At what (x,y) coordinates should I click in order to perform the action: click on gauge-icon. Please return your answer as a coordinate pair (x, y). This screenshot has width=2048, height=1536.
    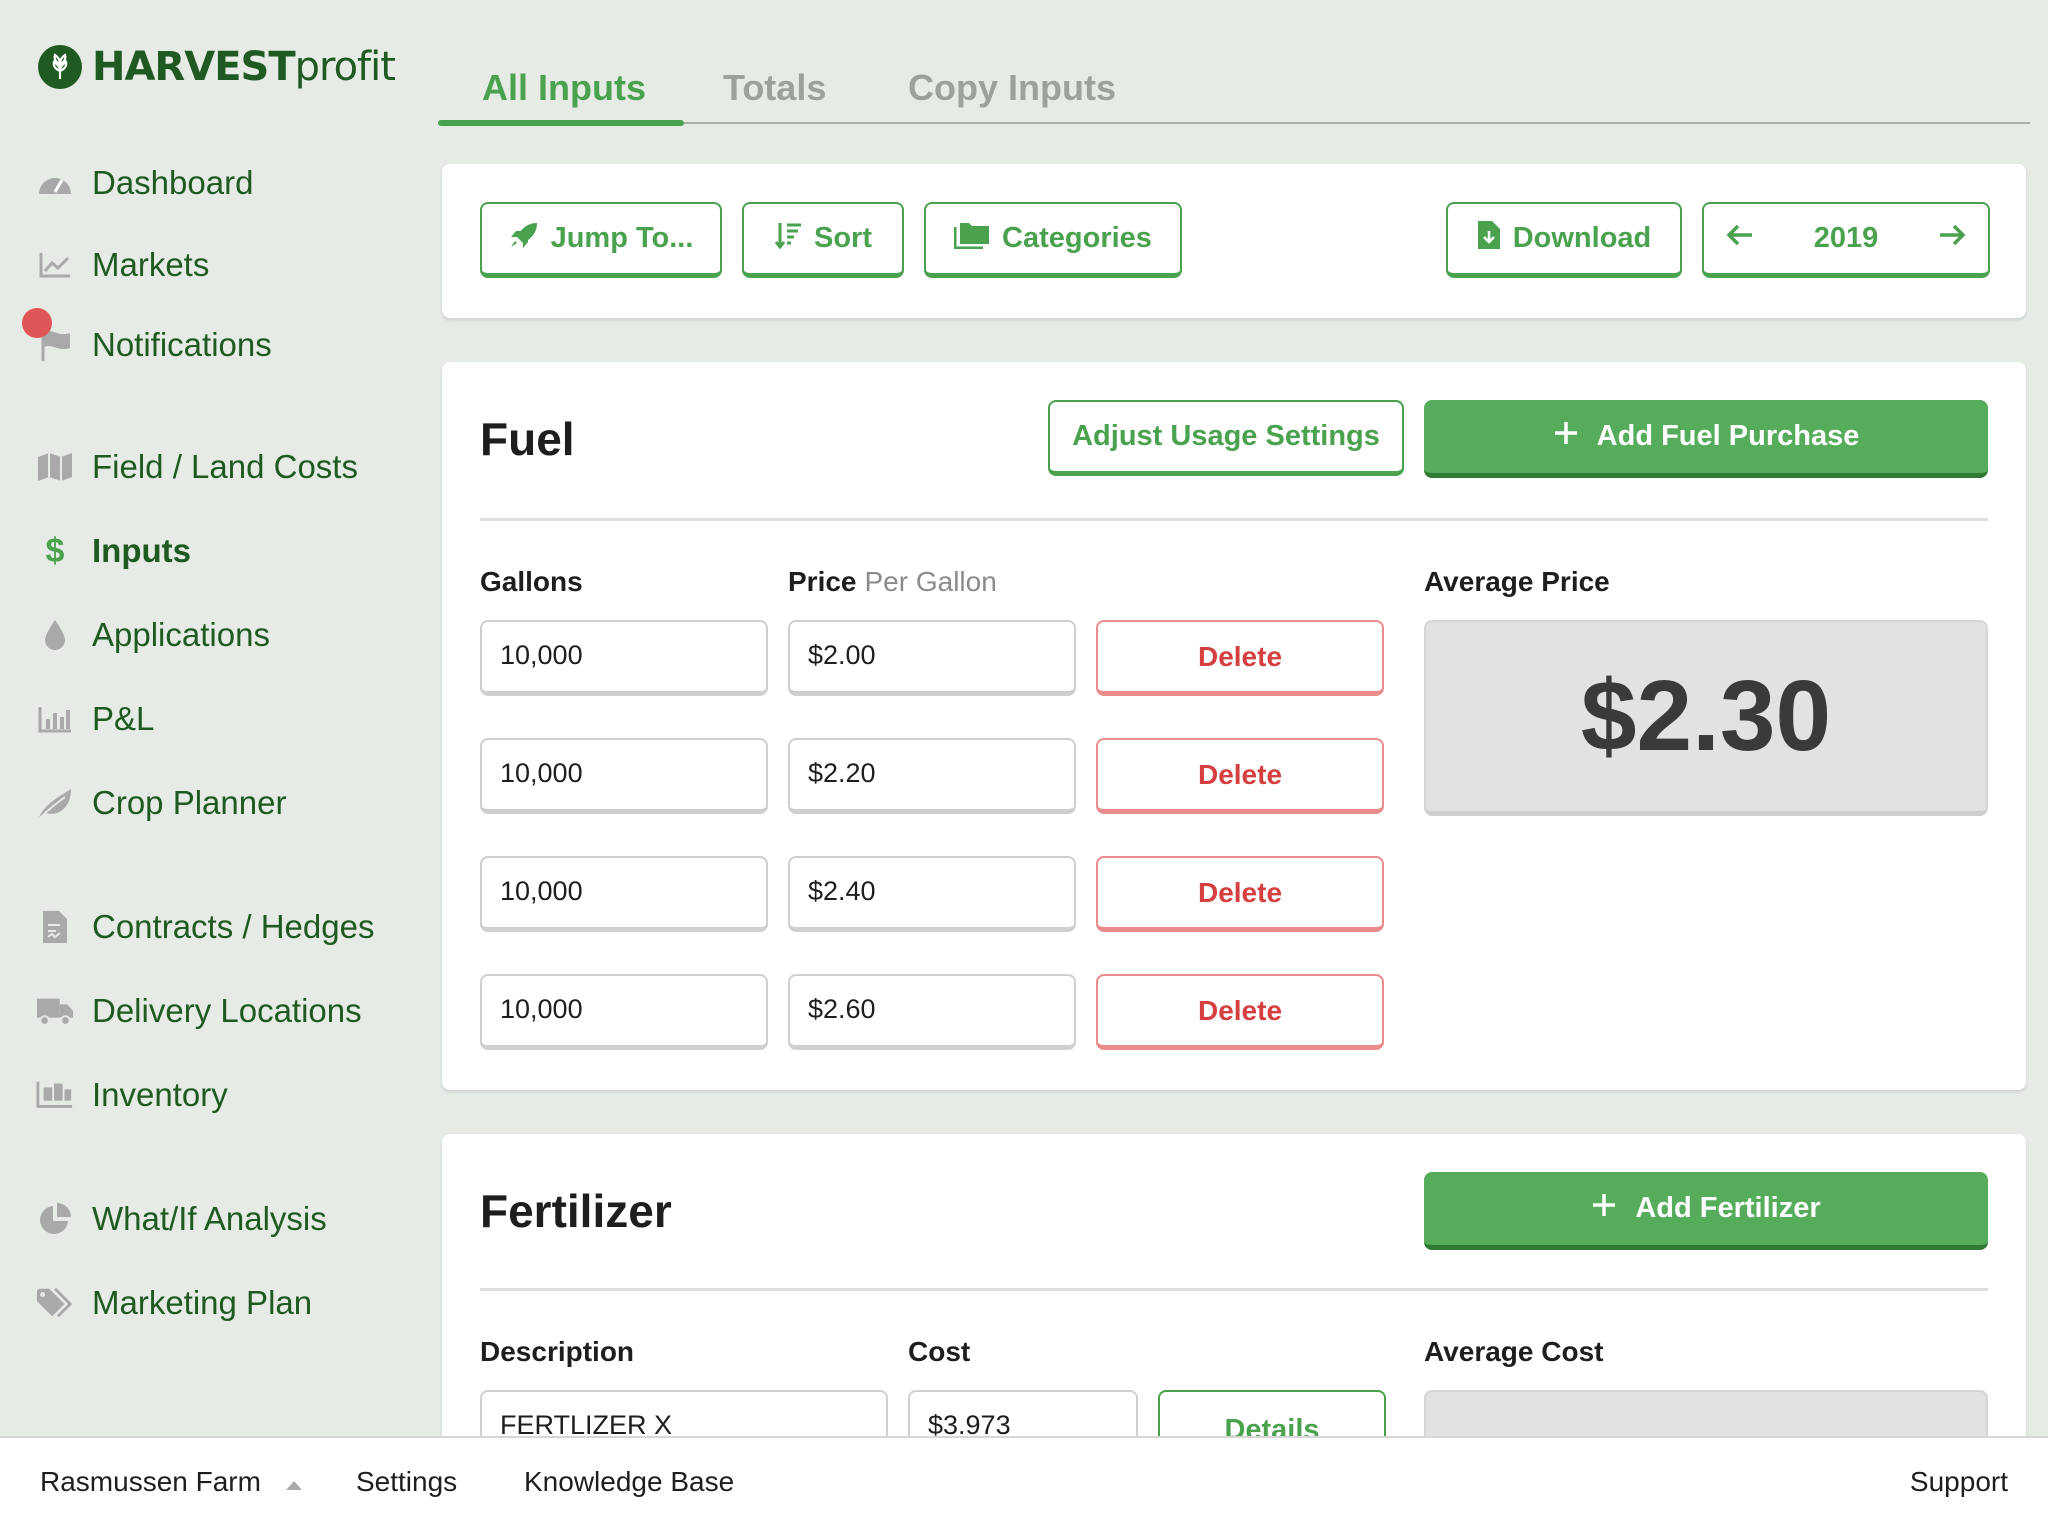
    Looking at the image, I should click on (55, 183).